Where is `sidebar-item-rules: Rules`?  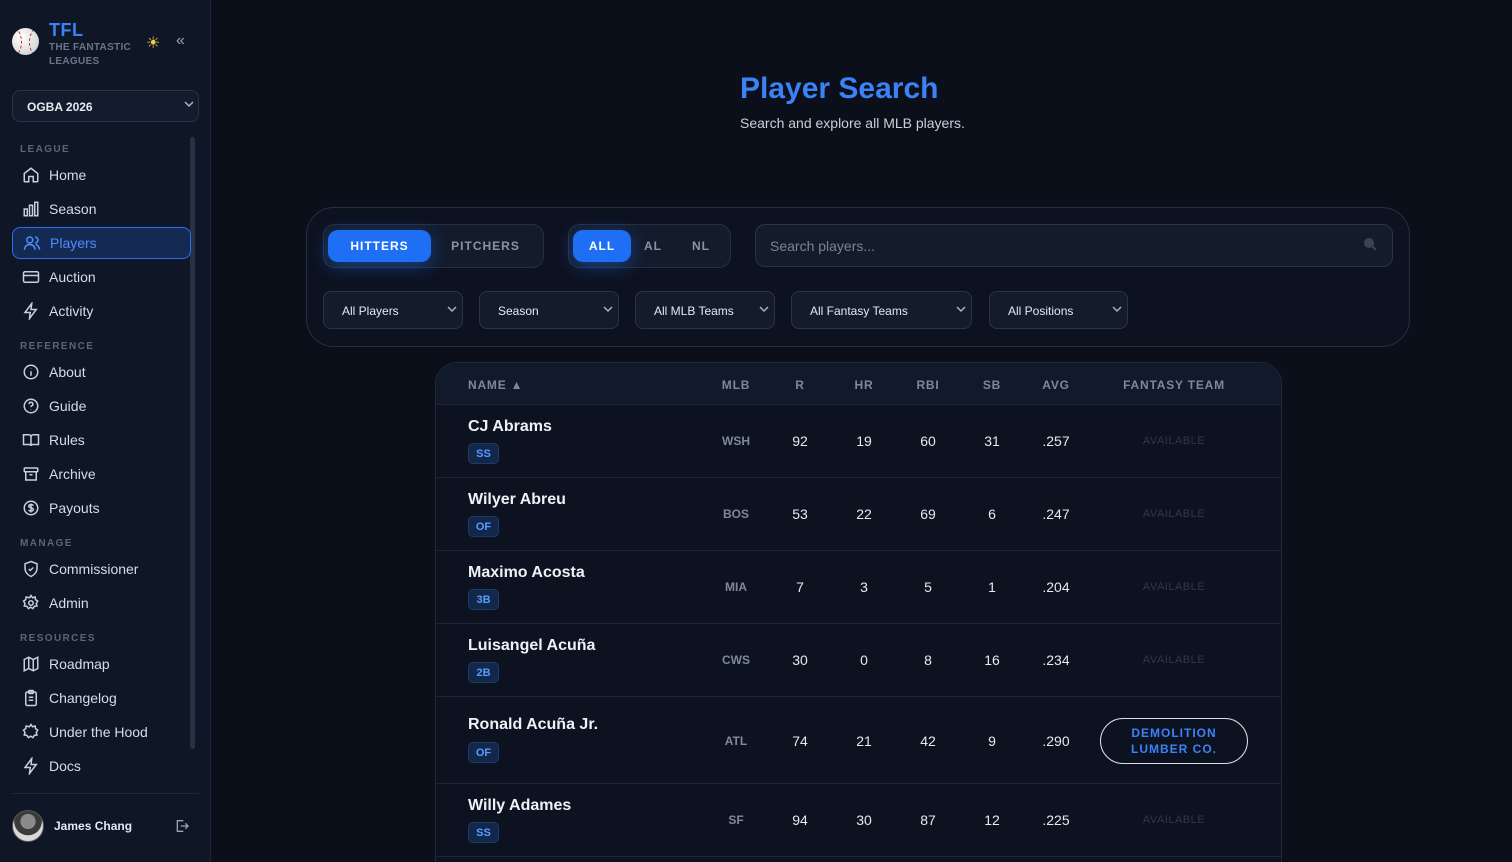
sidebar-item-rules: Rules is located at coordinates (101, 440).